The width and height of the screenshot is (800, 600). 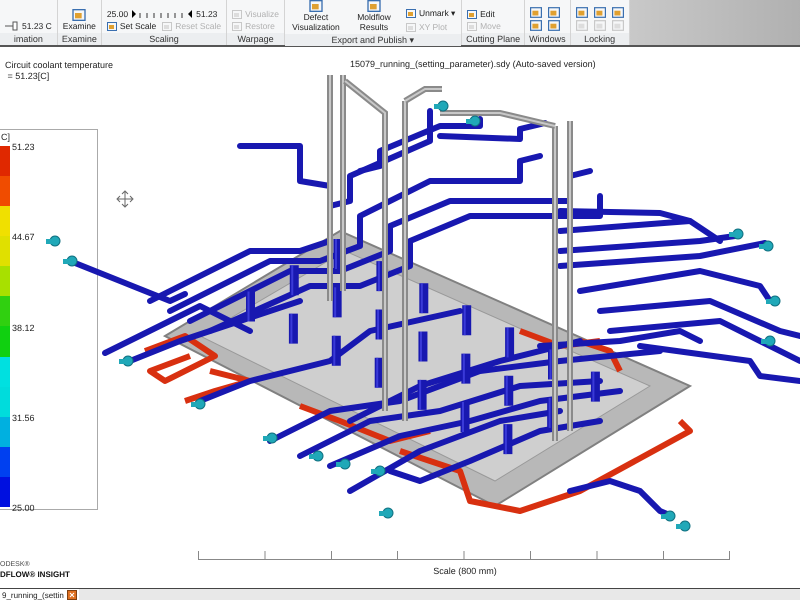 I want to click on group-label: Locking, so click(x=599, y=39).